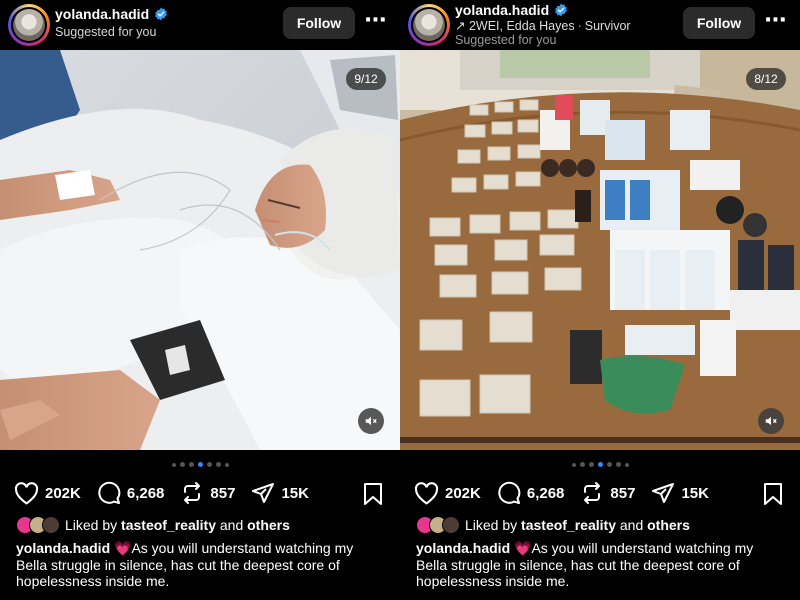 The width and height of the screenshot is (800, 600). Describe the element at coordinates (366, 79) in the screenshot. I see `image-counter: 9/12` at that location.